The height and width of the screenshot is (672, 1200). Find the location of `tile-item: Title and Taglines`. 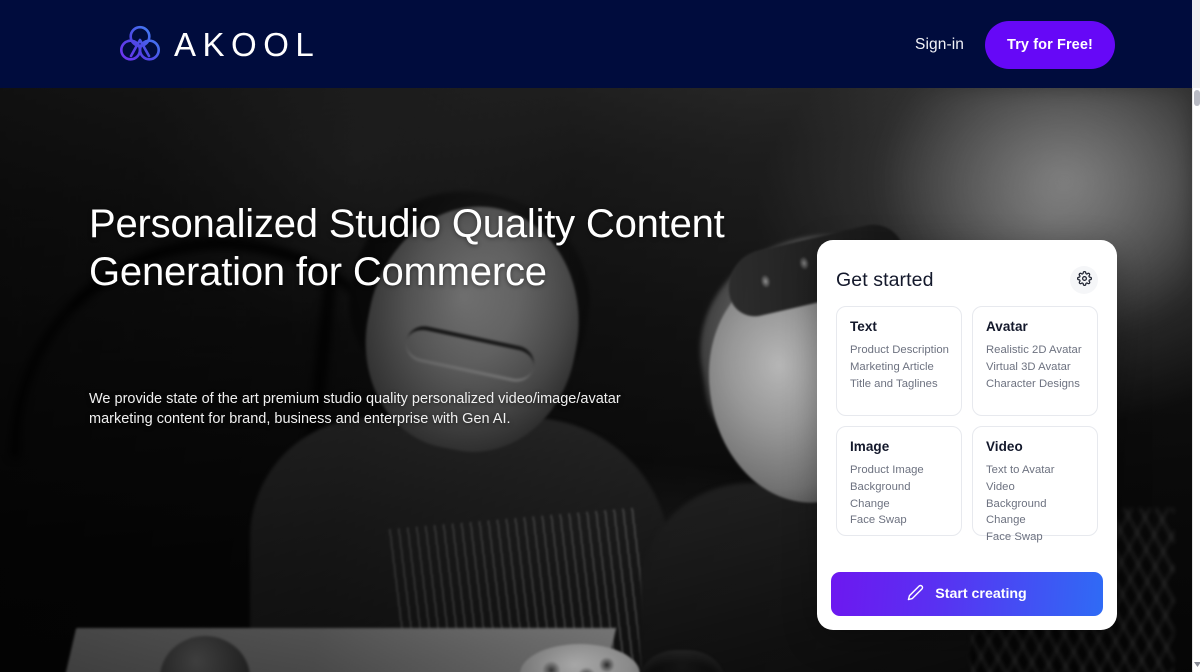

tile-item: Title and Taglines is located at coordinates (899, 384).